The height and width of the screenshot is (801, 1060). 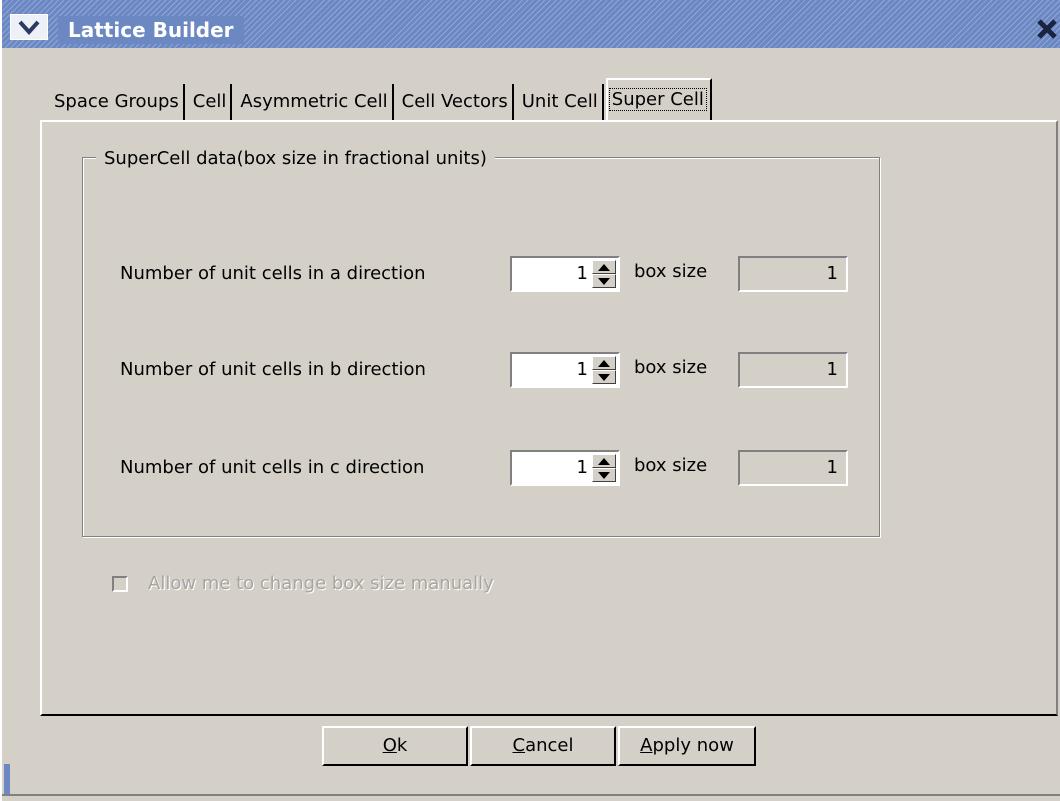 I want to click on tab-super-cell: Super Cell, so click(x=658, y=99).